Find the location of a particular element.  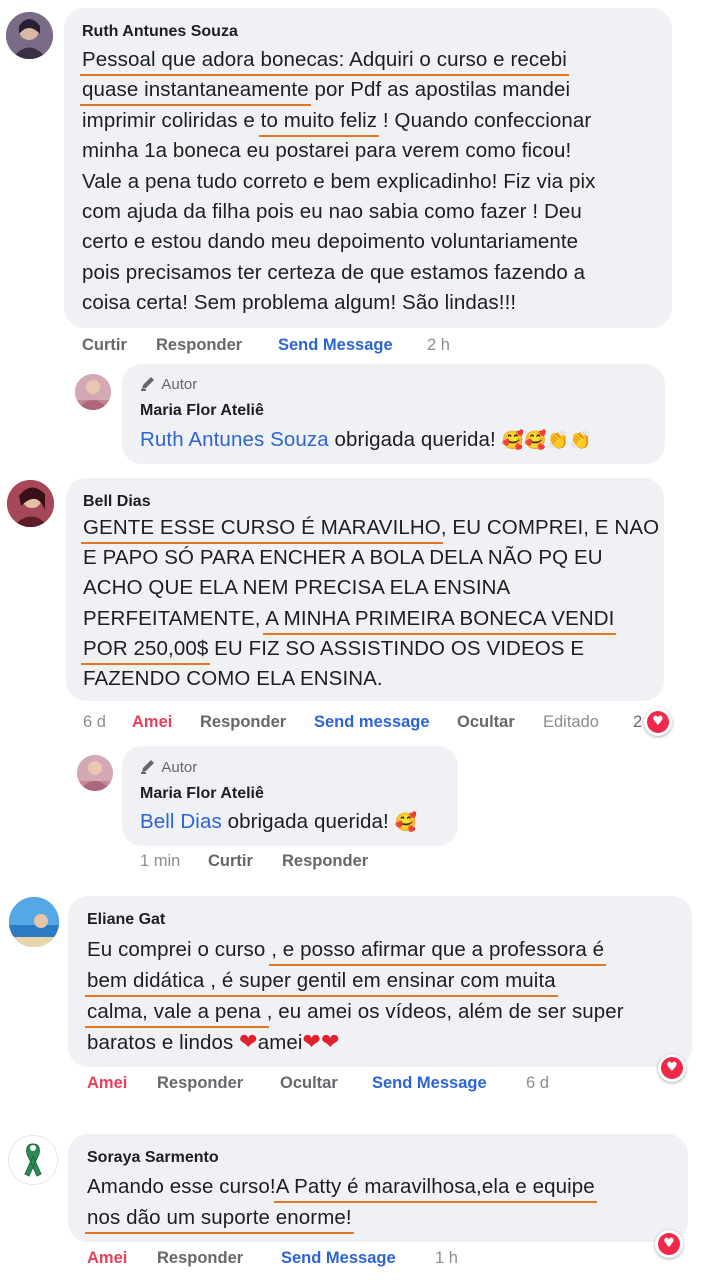

text-segment: ACHO QUE ELA NEM PRECISA ELA ENSINA is located at coordinates (297, 588).